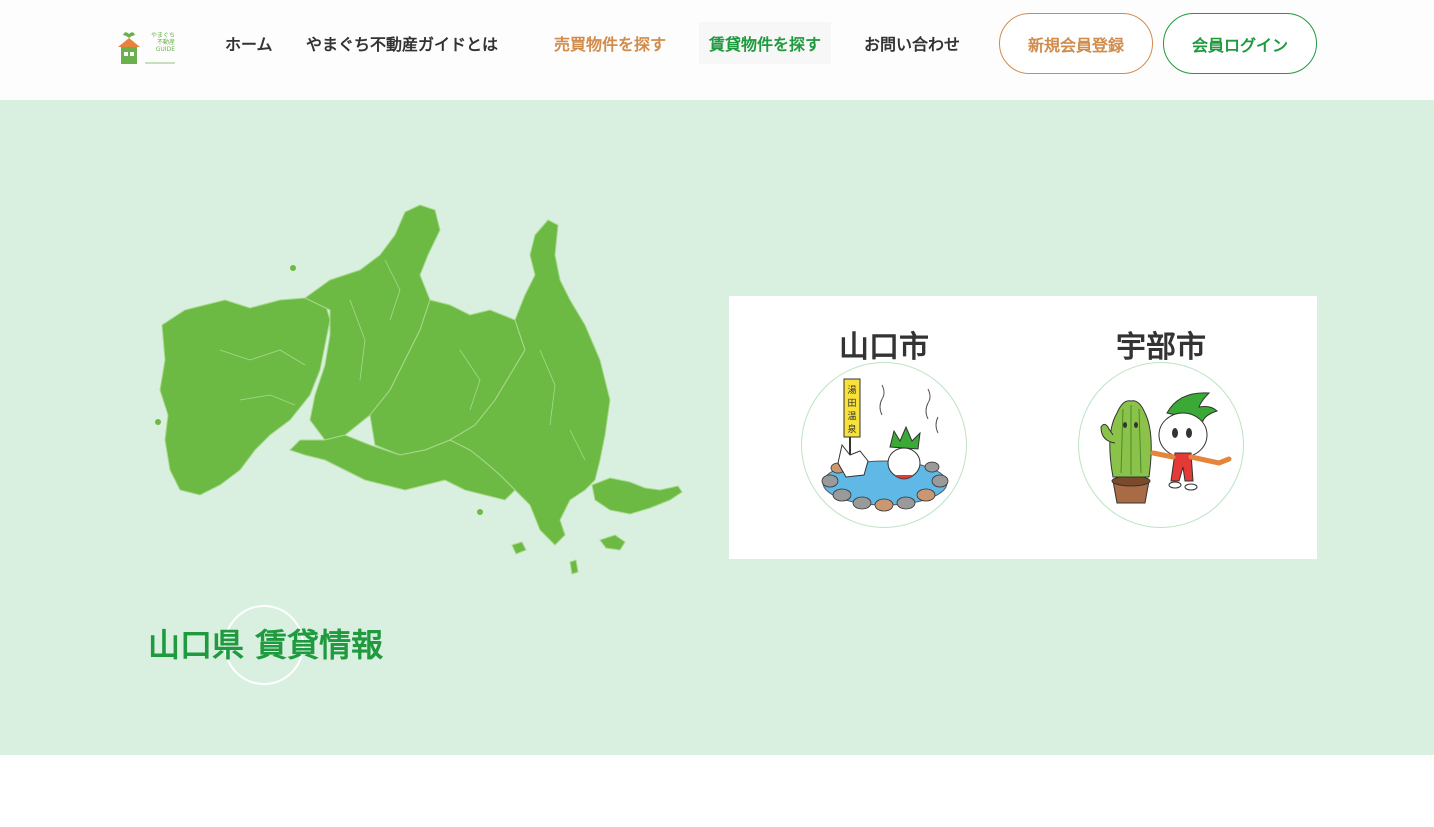  What do you see at coordinates (912, 43) in the screenshot?
I see `nav-contact: お問い合わせ` at bounding box center [912, 43].